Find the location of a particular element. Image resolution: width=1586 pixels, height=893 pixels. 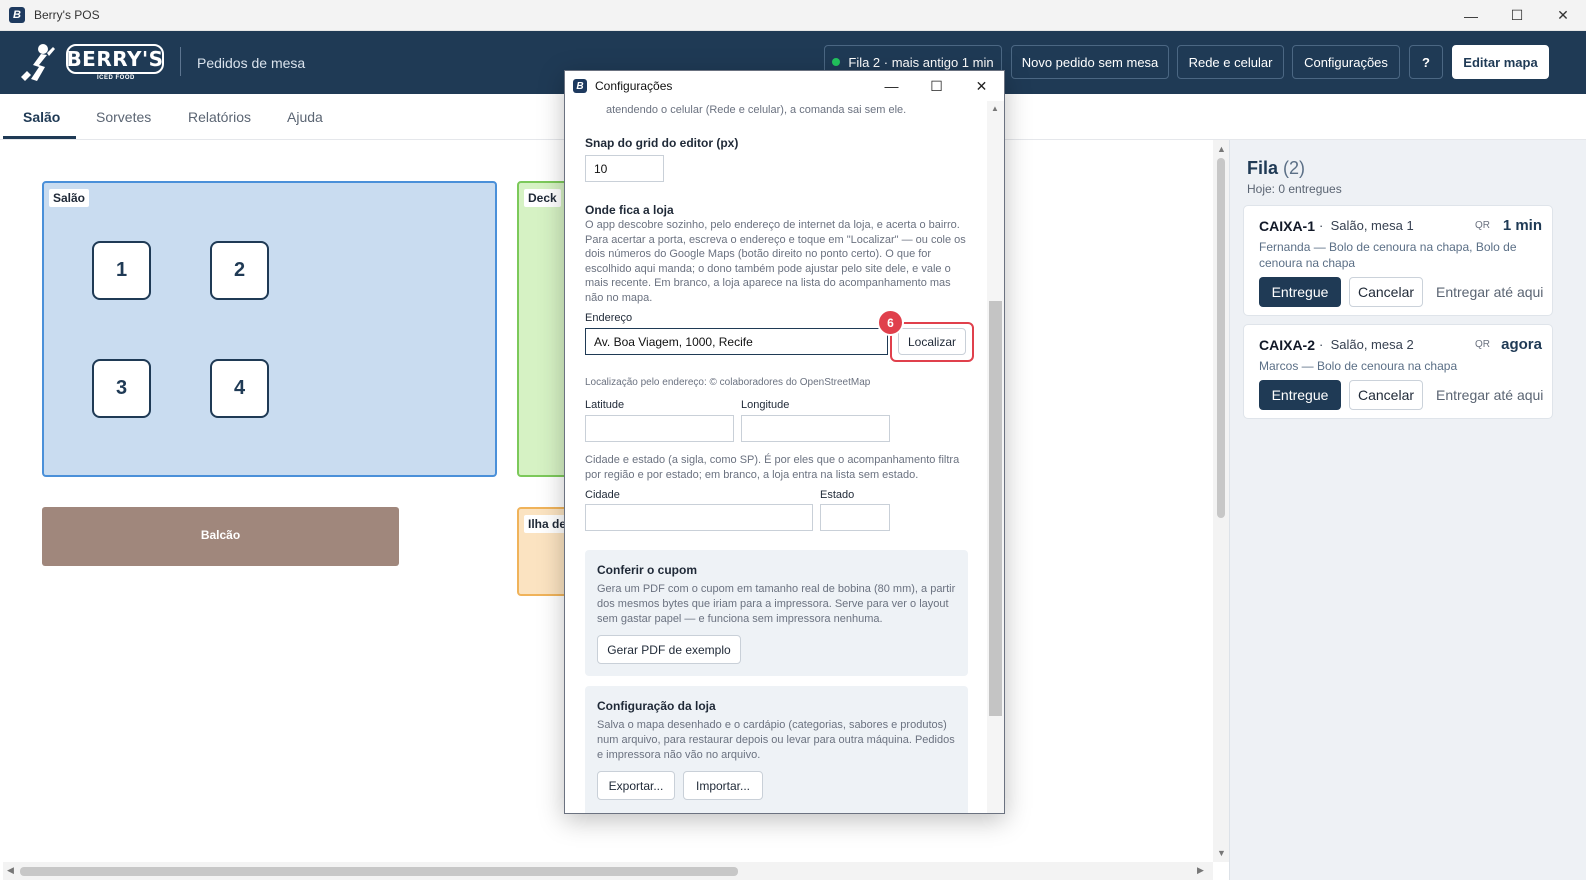

latitude-input is located at coordinates (659, 428).